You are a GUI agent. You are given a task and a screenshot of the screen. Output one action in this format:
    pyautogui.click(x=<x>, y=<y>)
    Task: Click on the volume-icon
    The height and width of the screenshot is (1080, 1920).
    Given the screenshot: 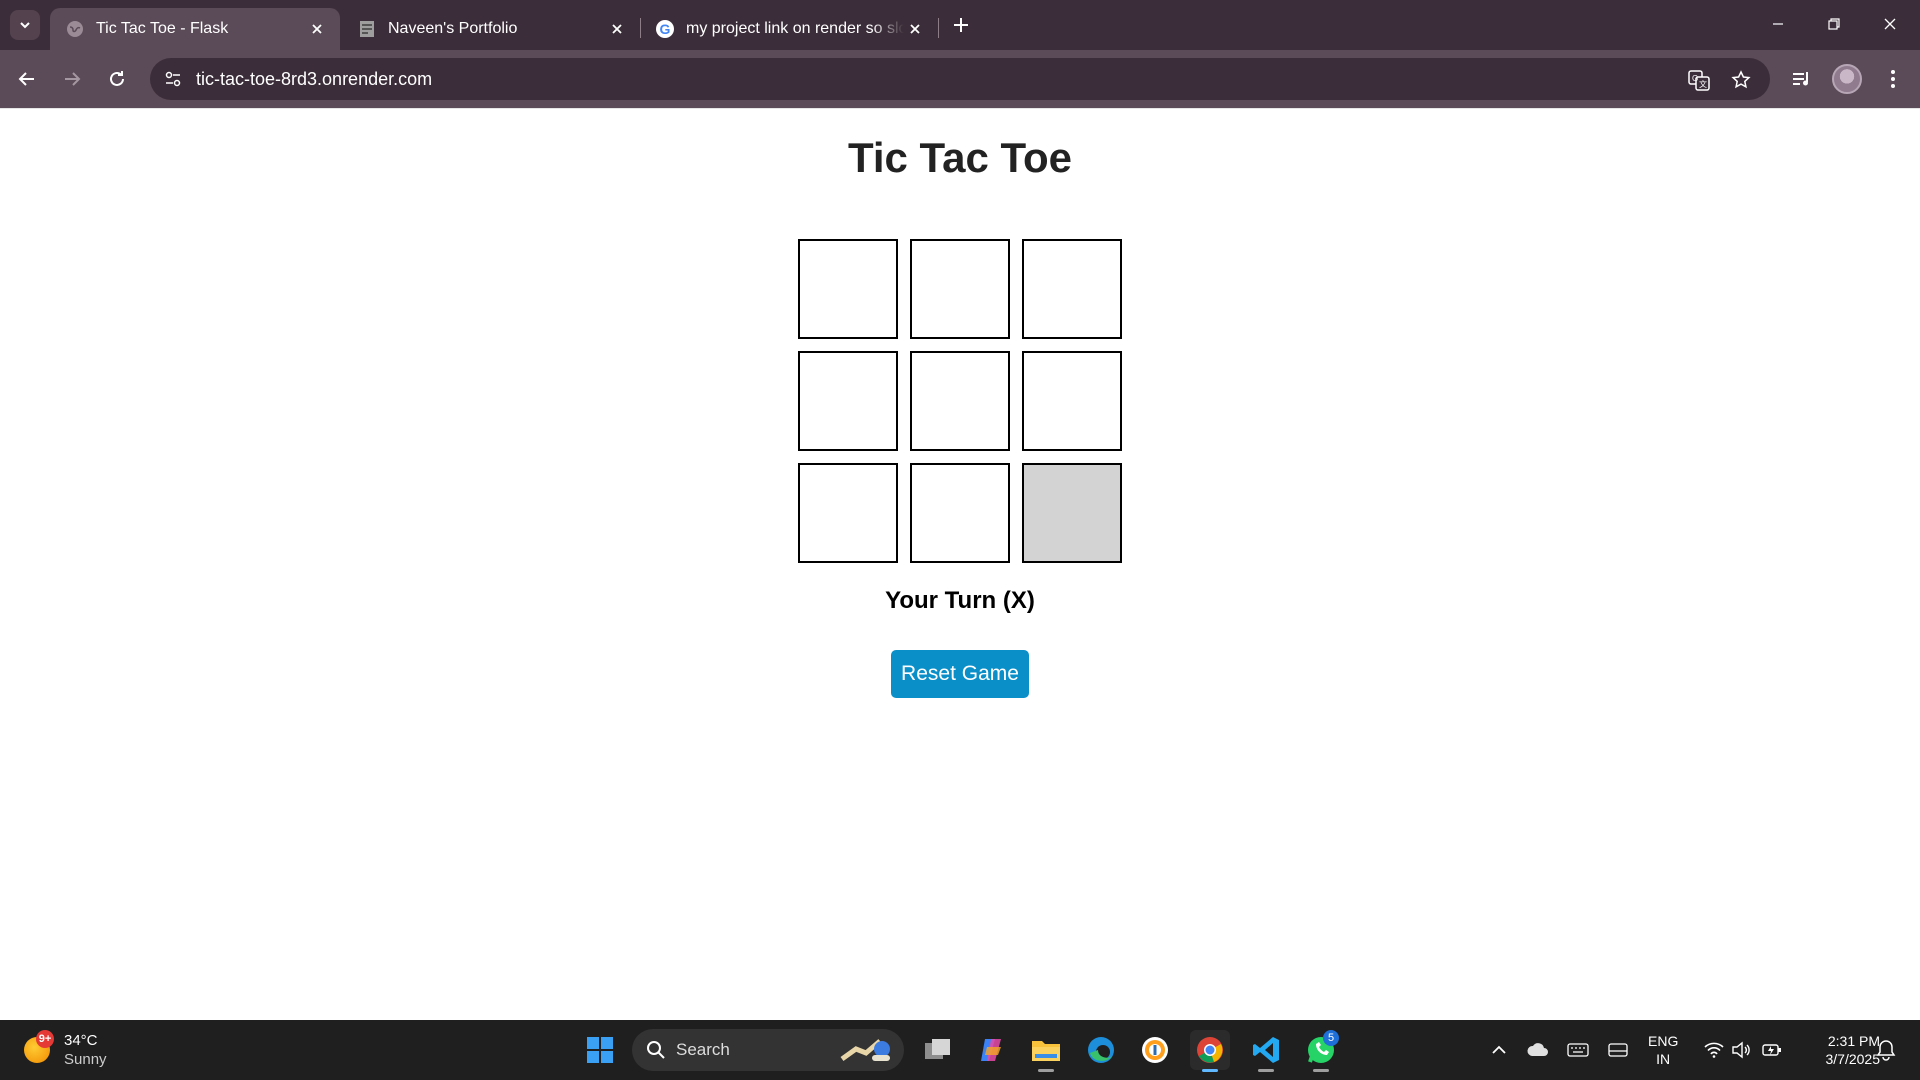 What is the action you would take?
    pyautogui.click(x=1742, y=1050)
    